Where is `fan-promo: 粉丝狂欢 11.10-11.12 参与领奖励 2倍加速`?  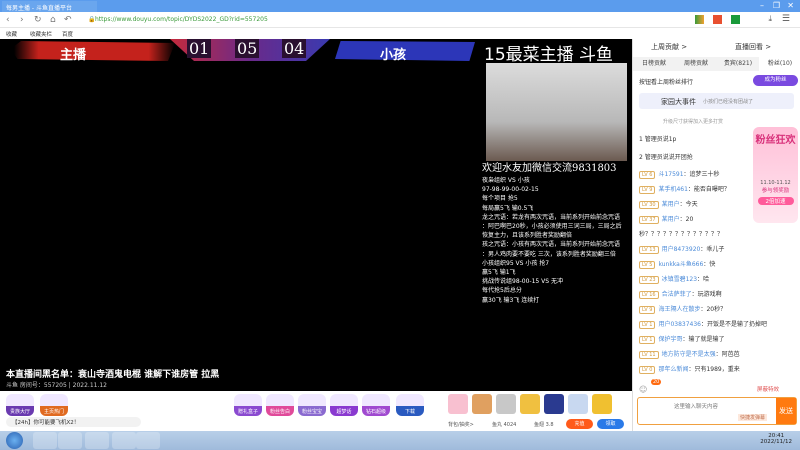
fan-promo: 粉丝狂欢 11.10-11.12 参与领奖励 2倍加速 is located at coordinates (775, 175).